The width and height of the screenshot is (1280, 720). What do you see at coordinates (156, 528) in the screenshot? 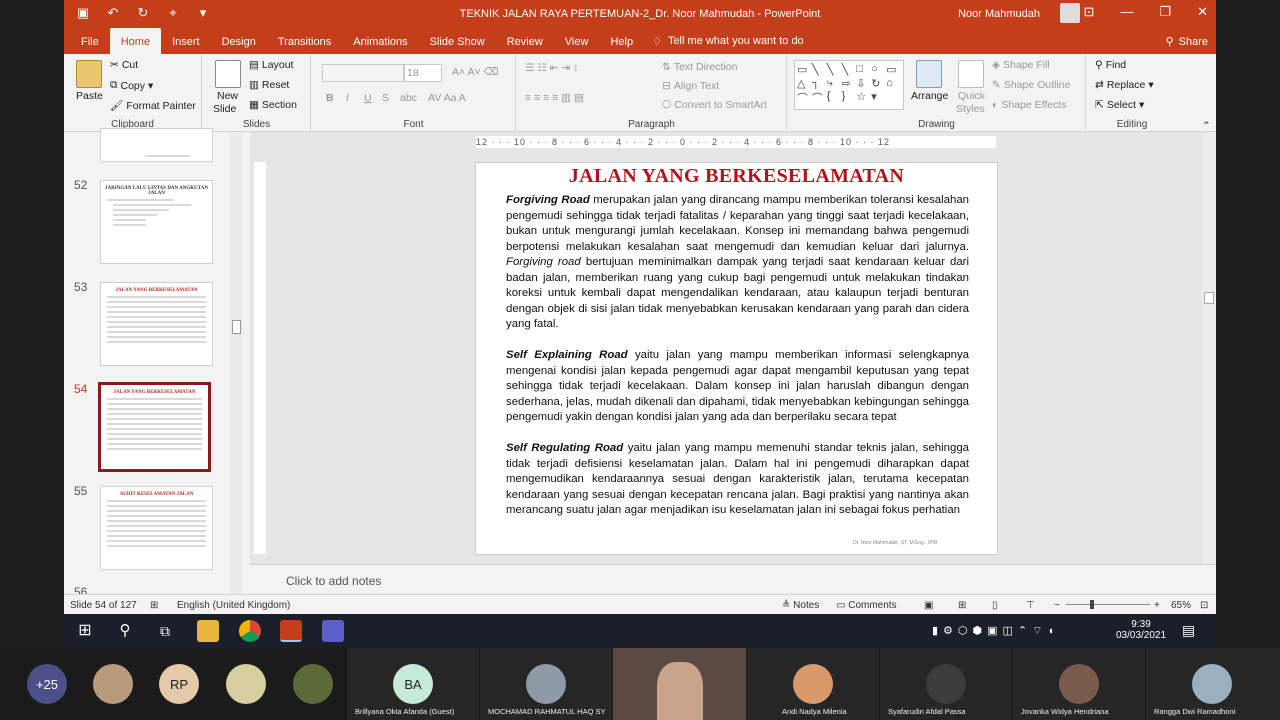
I see `slide-thumbnail-55: AUDIT KESELAMATAN JALAN` at bounding box center [156, 528].